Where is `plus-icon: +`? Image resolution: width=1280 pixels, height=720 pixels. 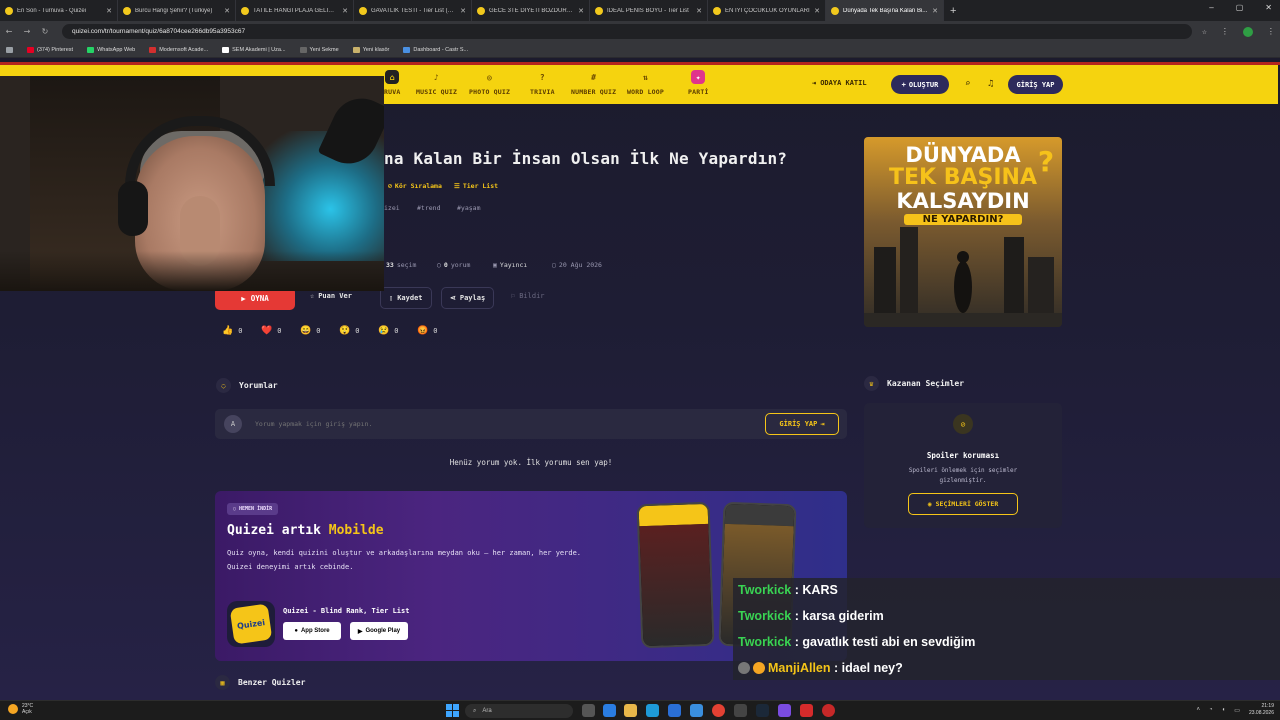
plus-icon: + is located at coordinates (903, 84).